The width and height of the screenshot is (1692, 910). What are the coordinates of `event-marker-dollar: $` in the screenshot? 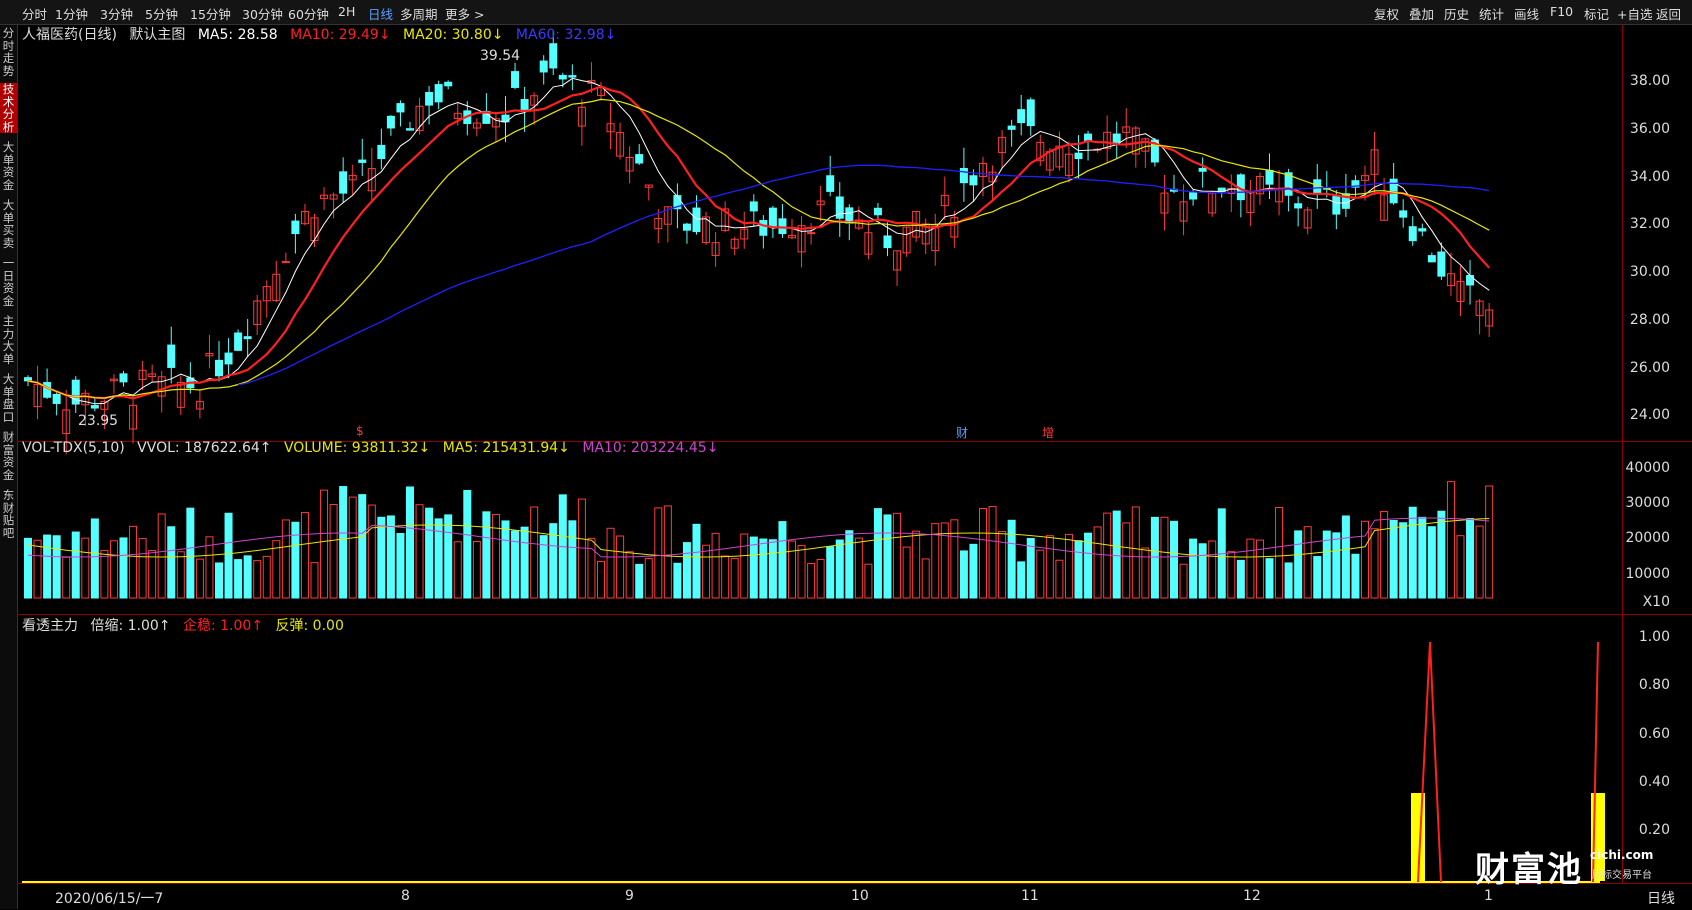 It's located at (360, 431).